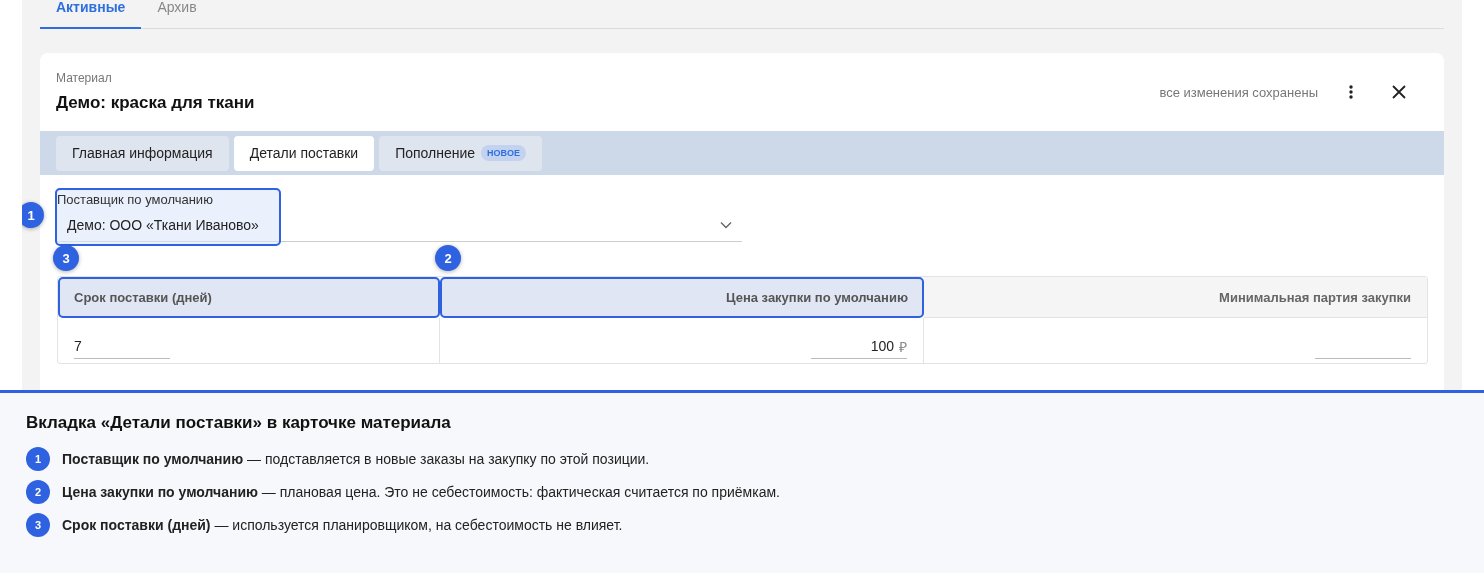  I want to click on save-status: все изменения сохранены, so click(1238, 92).